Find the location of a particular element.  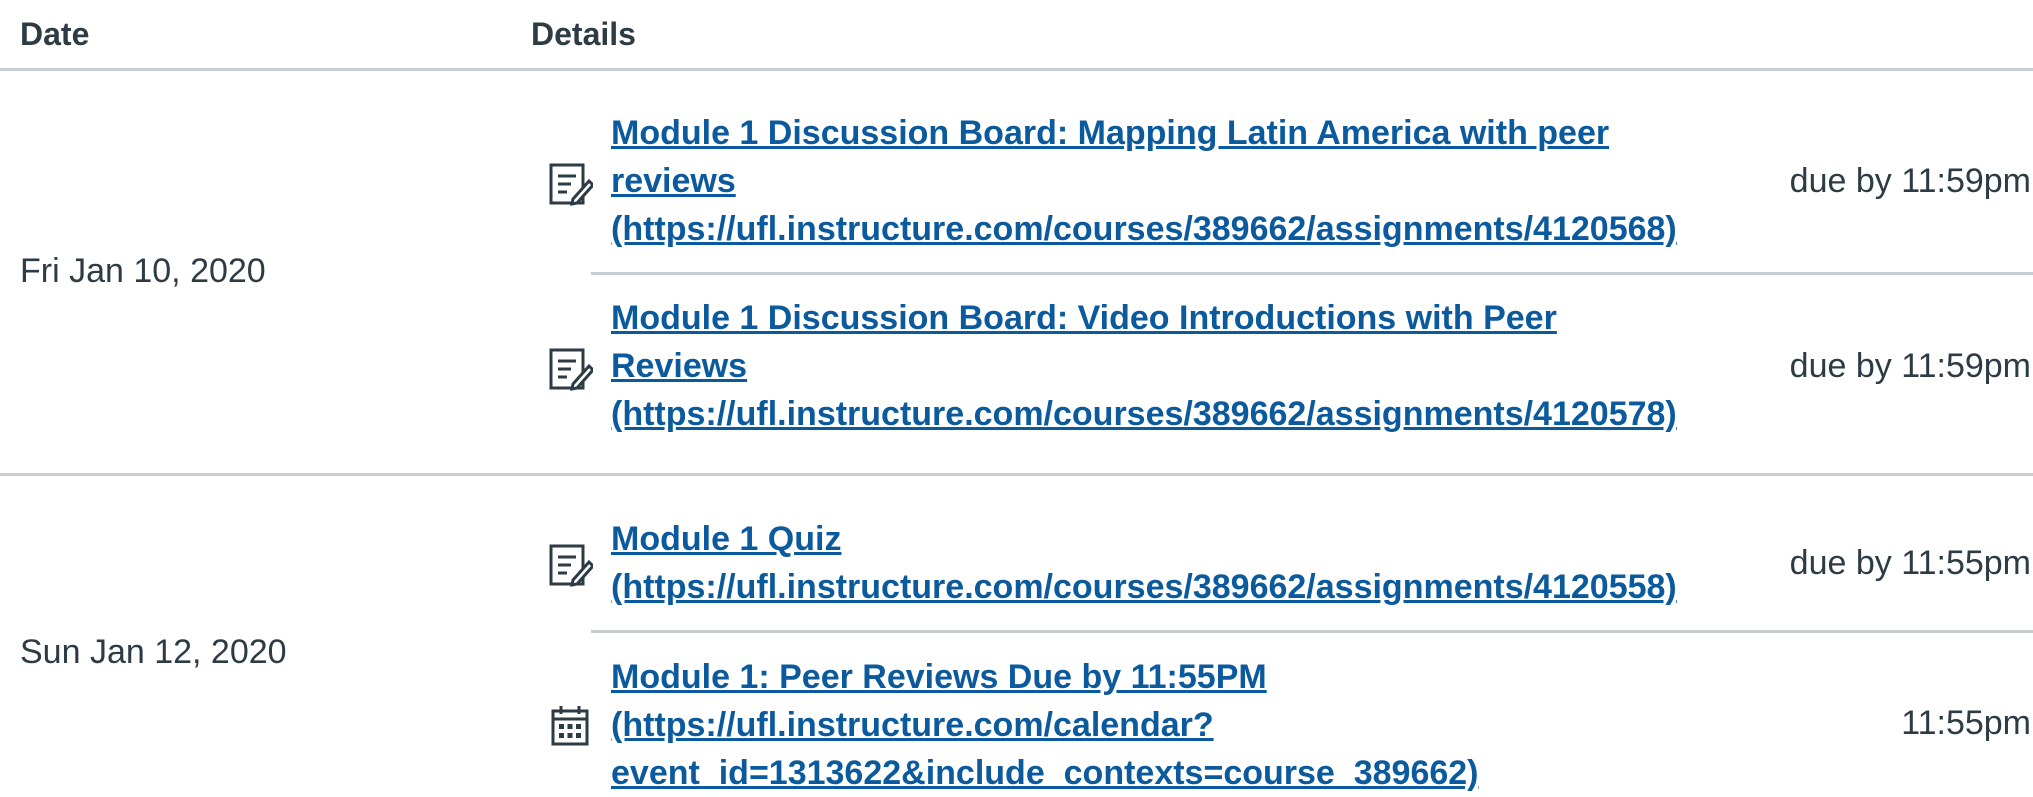

assignment-title-line: reviews is located at coordinates (673, 181).